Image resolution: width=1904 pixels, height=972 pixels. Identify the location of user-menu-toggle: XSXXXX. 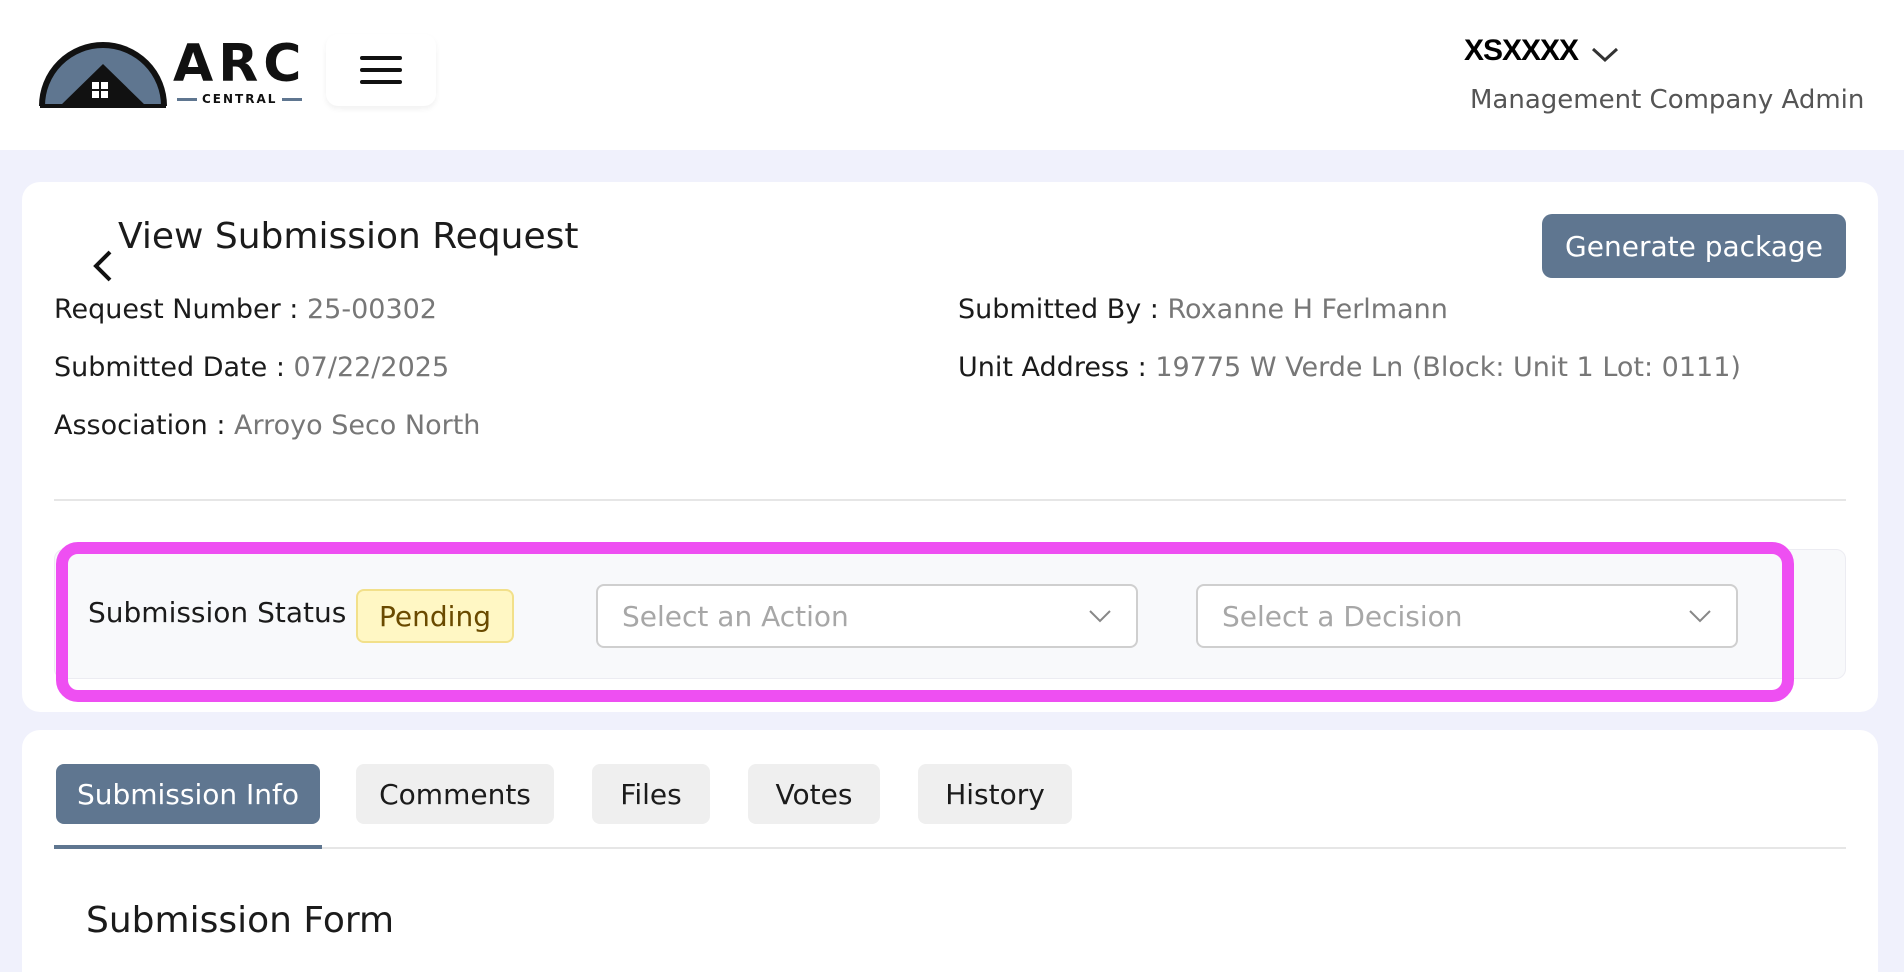
(1542, 51).